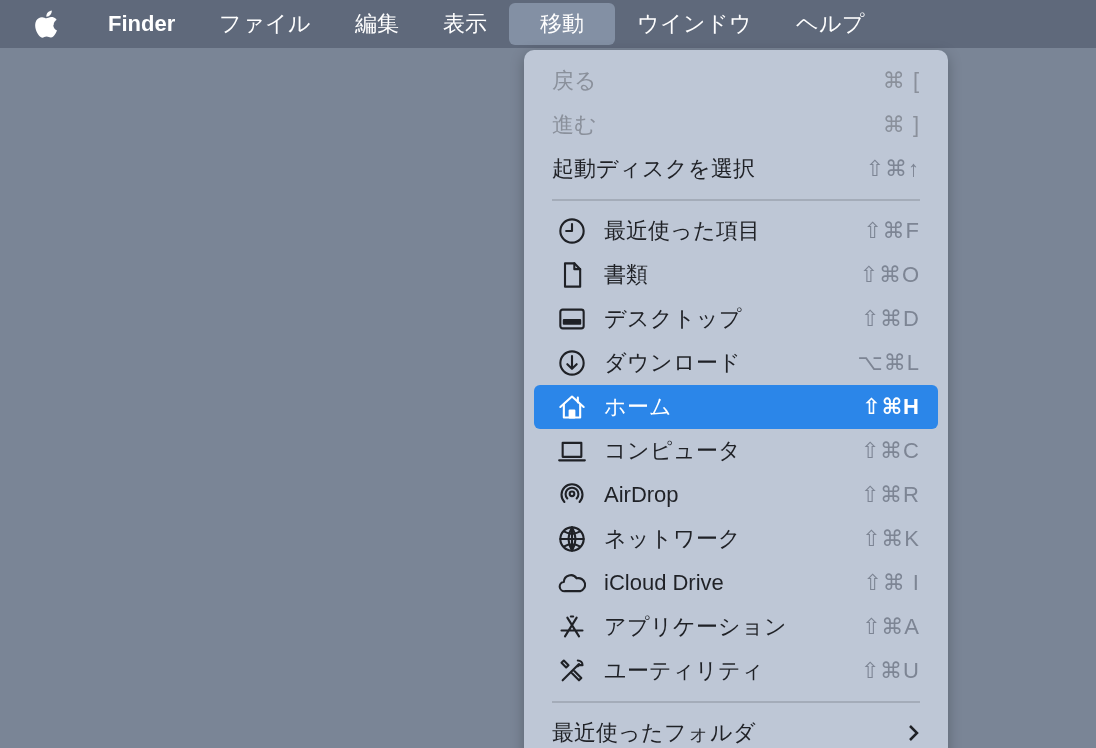 The image size is (1096, 748). What do you see at coordinates (890, 319) in the screenshot?
I see `keyboard-shortcut: ⇧⌘D` at bounding box center [890, 319].